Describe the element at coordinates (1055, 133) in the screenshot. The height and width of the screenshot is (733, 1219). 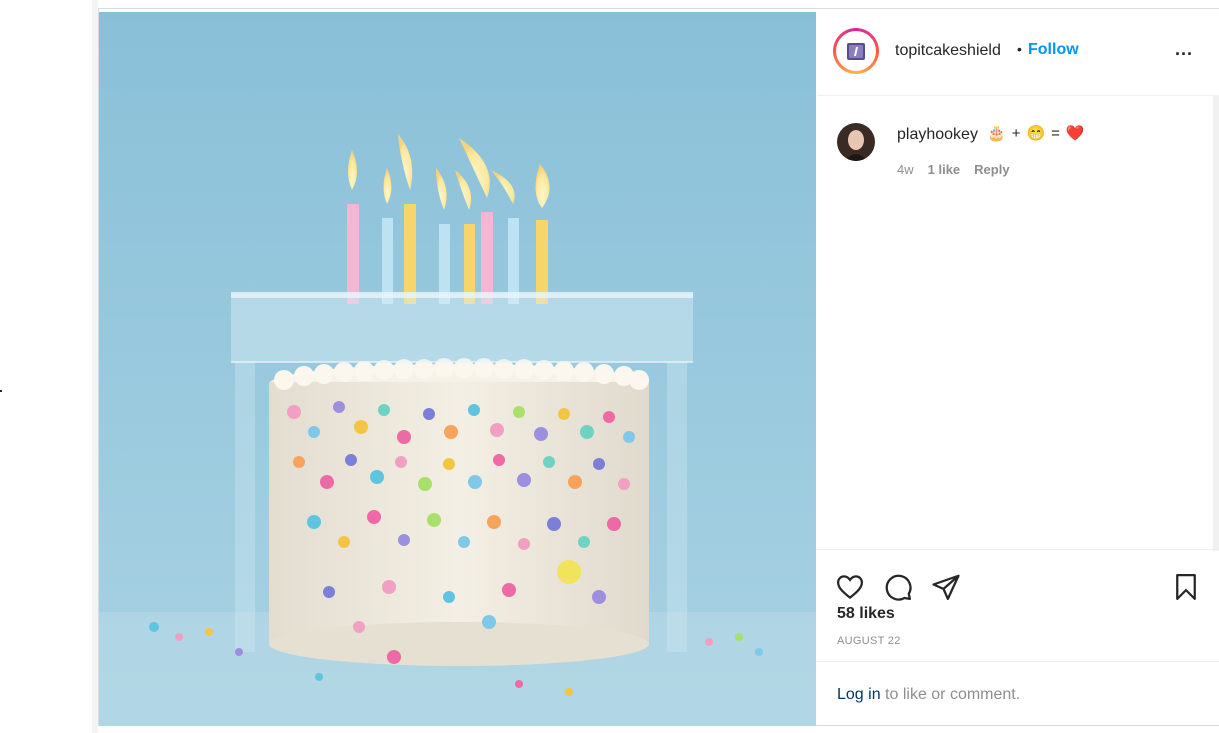
I see `equals-sign: =` at that location.